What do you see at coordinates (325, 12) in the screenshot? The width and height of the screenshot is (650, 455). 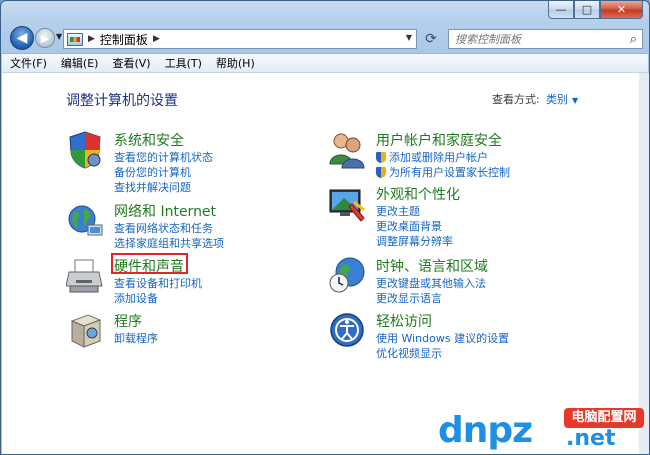 I see `title-bar: — □ ✕` at bounding box center [325, 12].